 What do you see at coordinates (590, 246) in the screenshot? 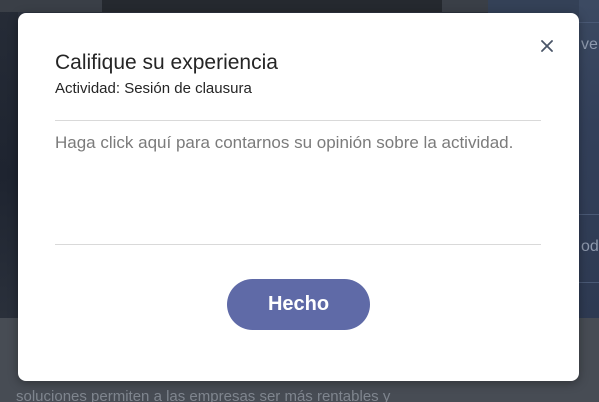
I see `background-text-fragment: od` at bounding box center [590, 246].